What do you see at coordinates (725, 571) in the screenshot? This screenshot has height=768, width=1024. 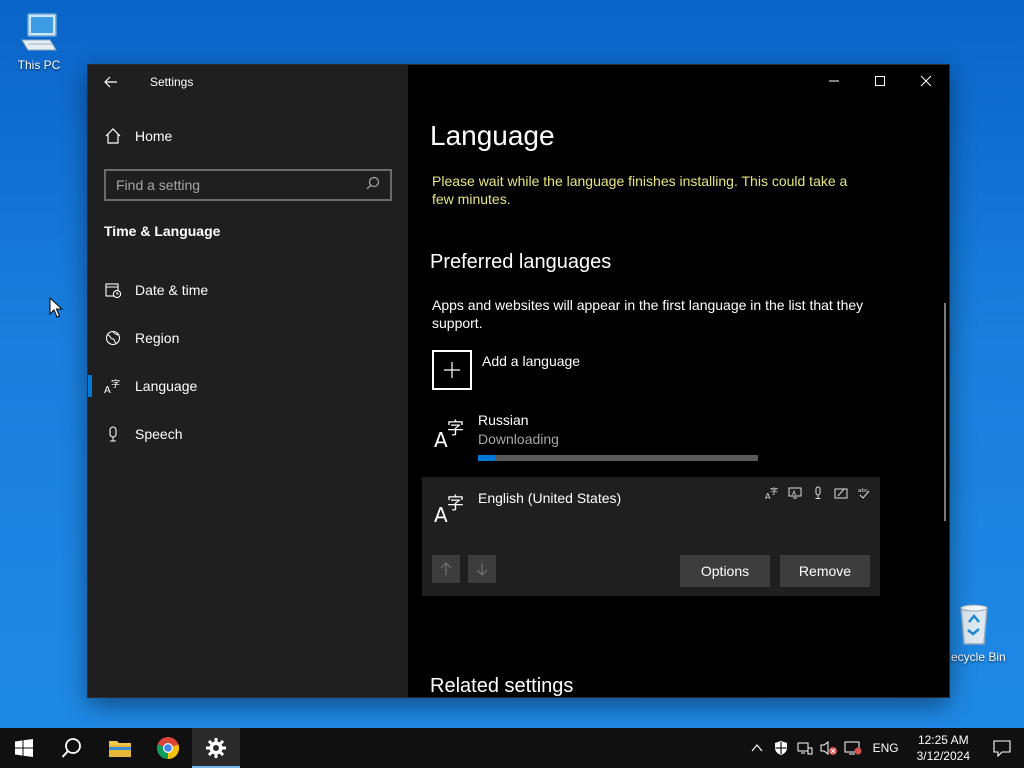 I see `options-button: Options` at bounding box center [725, 571].